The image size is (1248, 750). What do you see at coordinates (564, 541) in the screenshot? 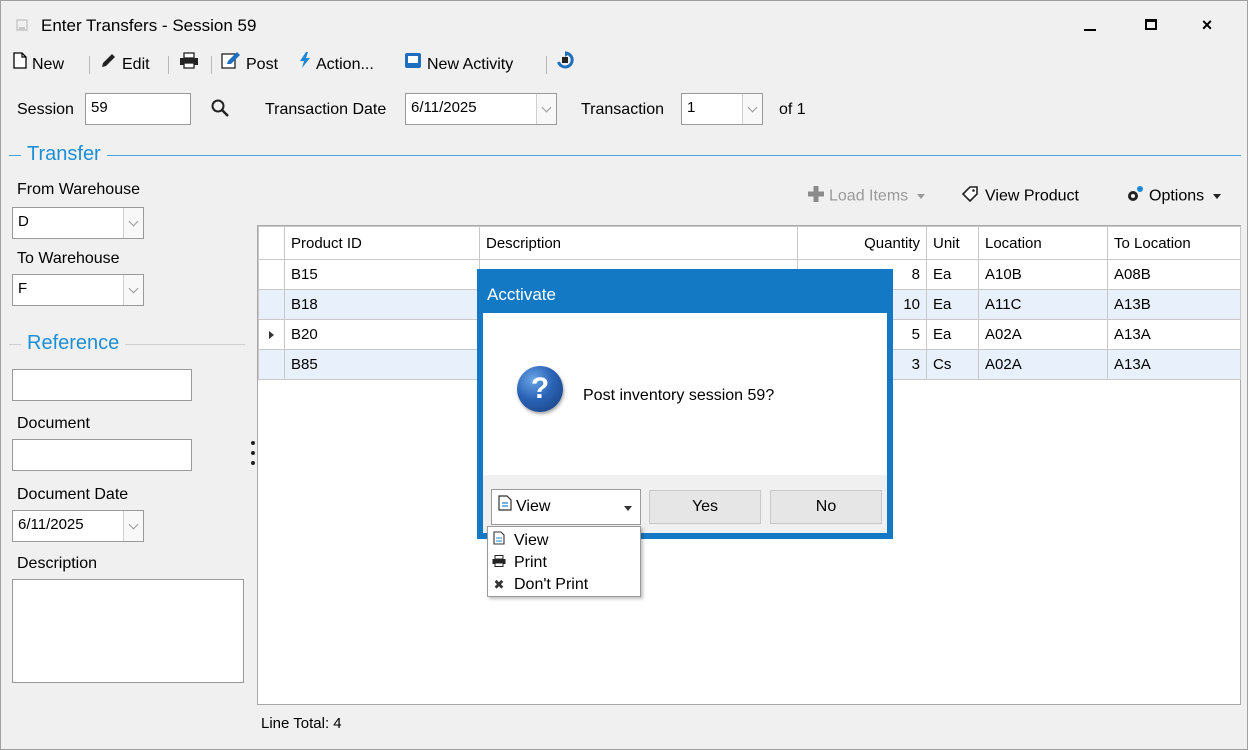
I see `option-view: View` at bounding box center [564, 541].